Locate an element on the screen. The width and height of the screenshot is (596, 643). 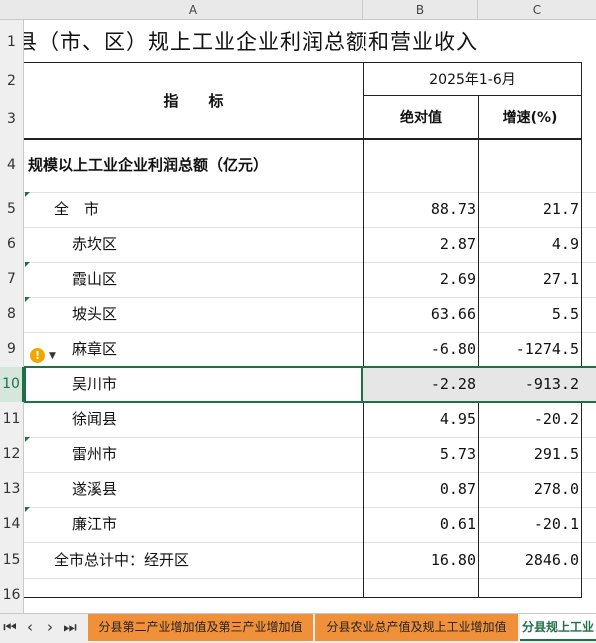
row-header-14: 14 is located at coordinates (12, 524).